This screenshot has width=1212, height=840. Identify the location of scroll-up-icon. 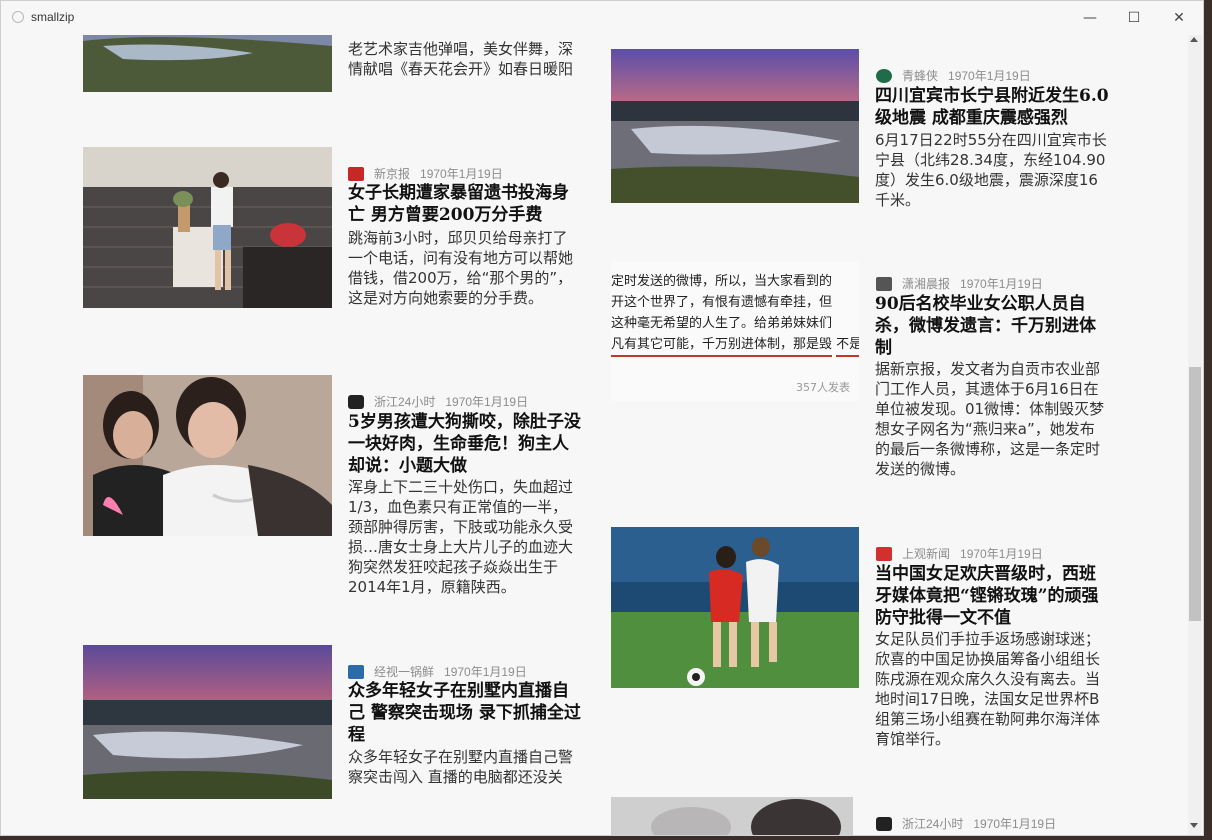
(1194, 39).